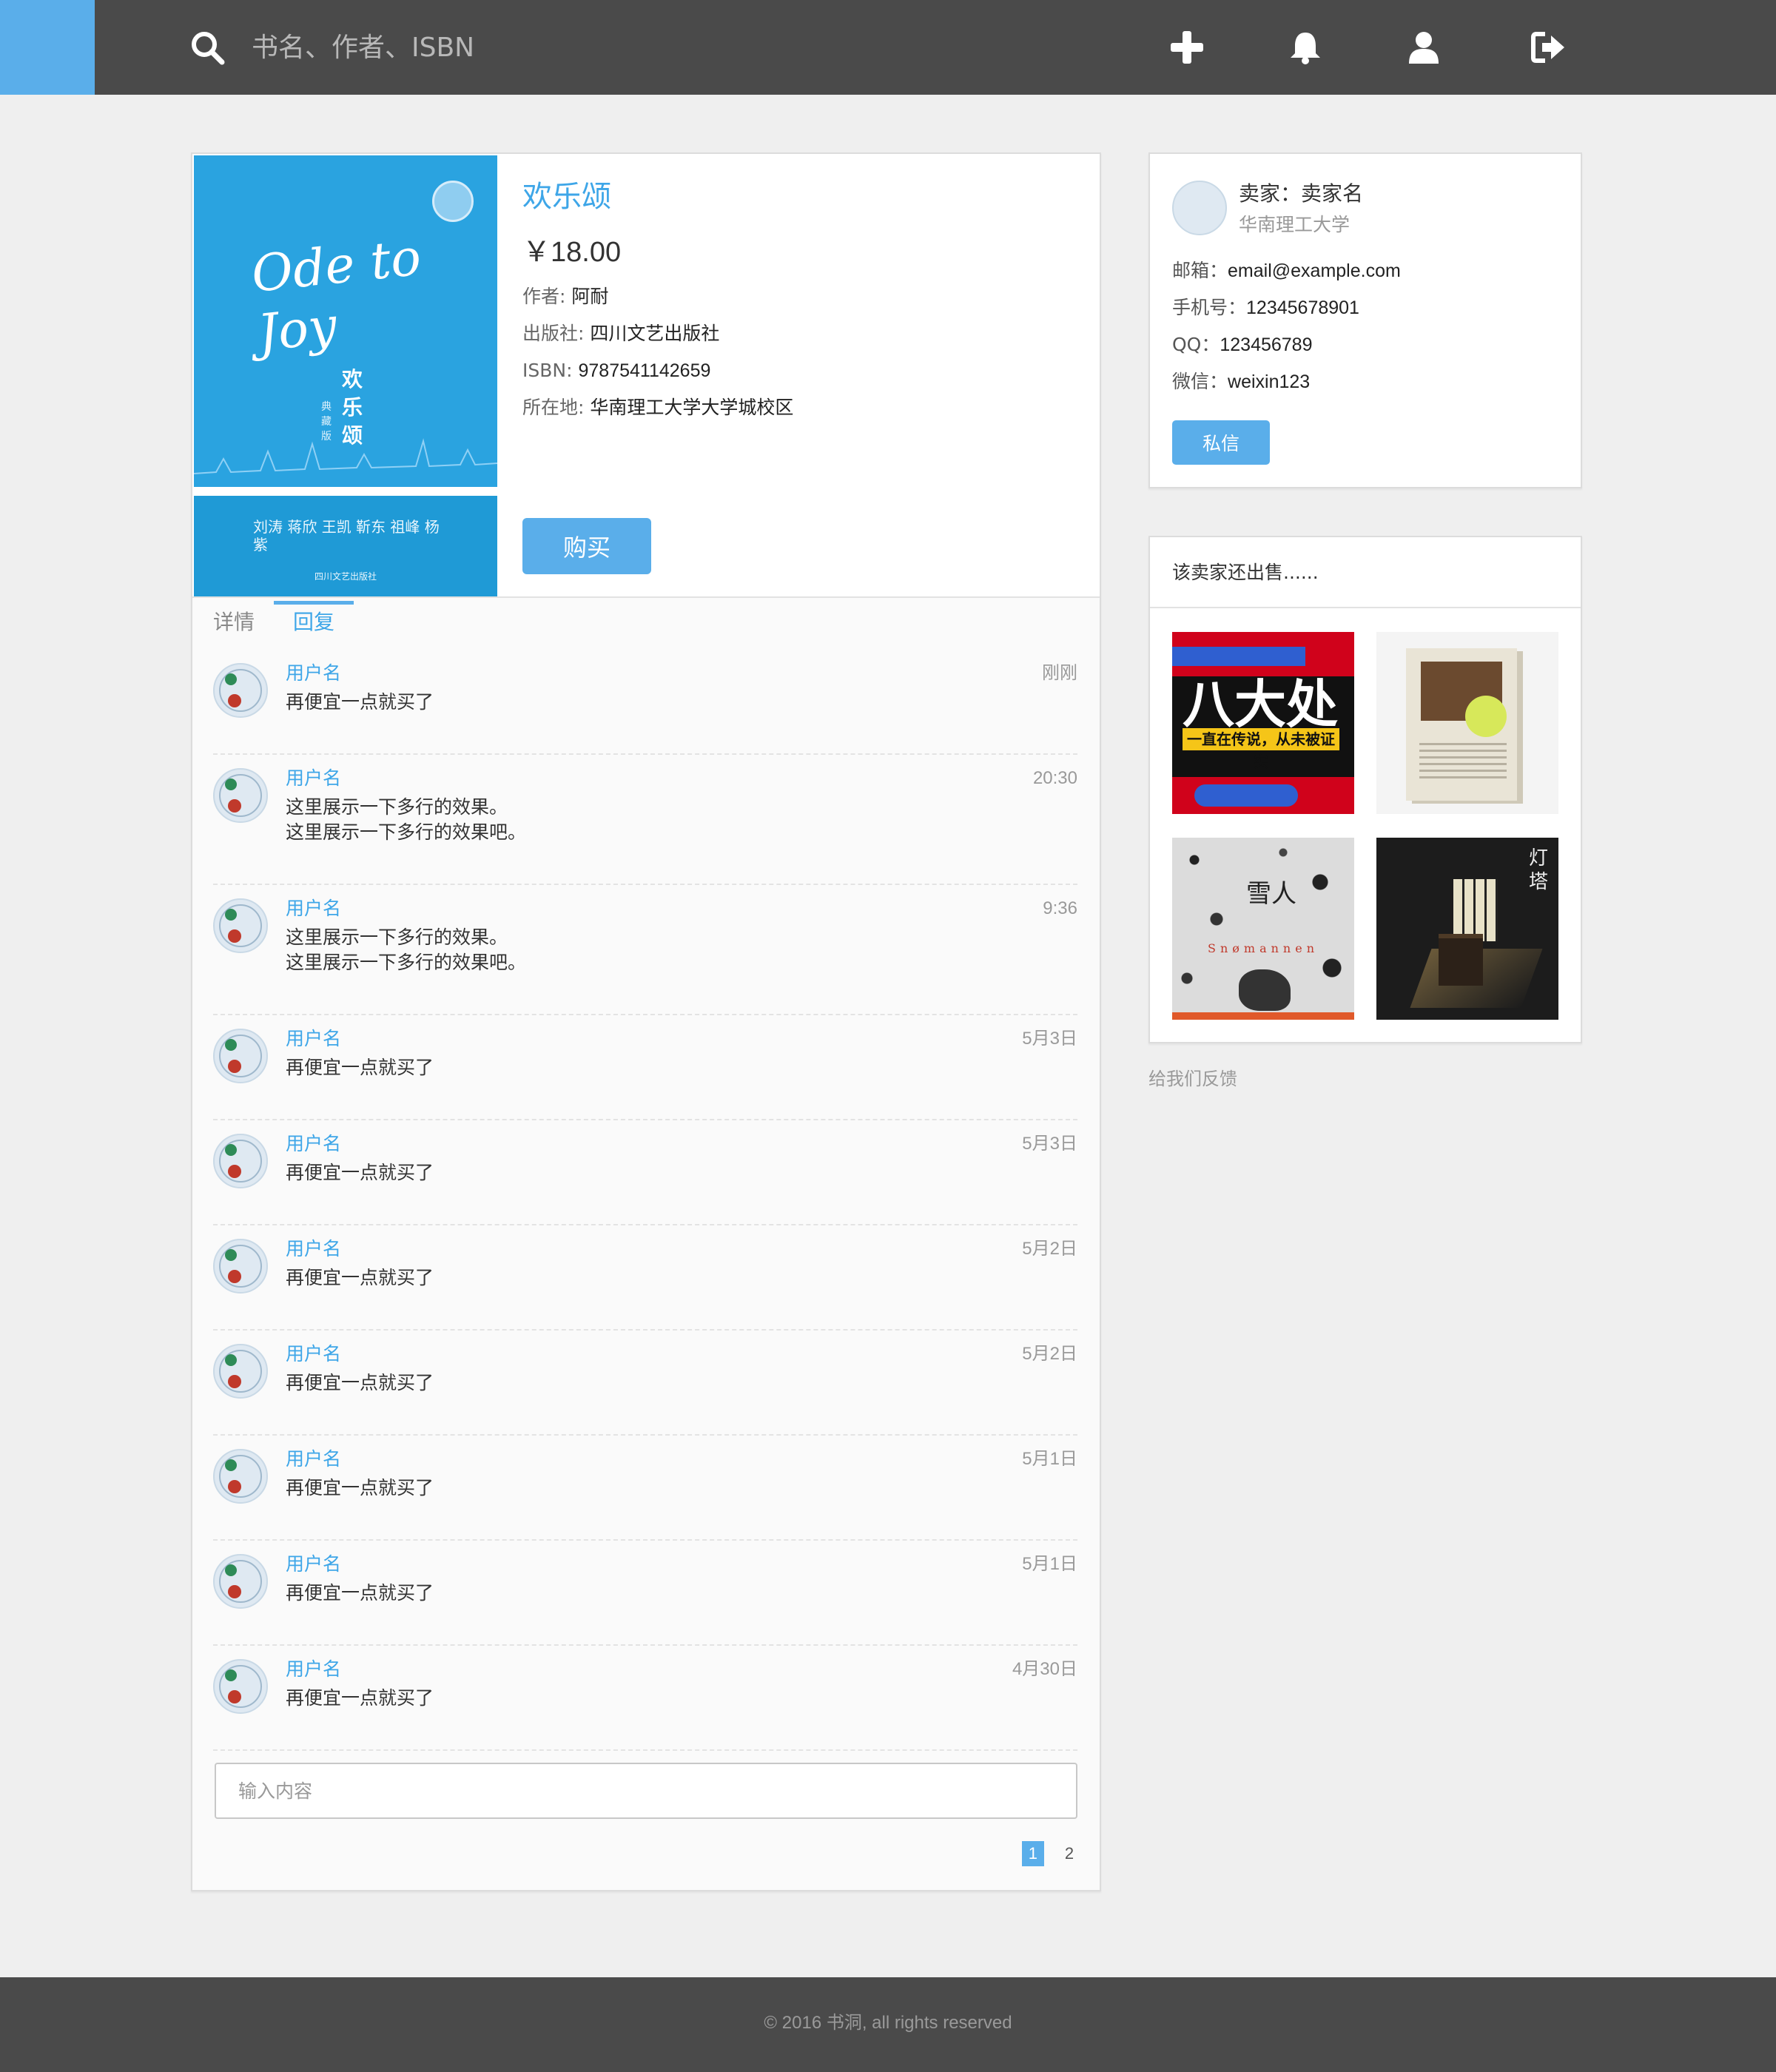 This screenshot has height=2072, width=1776. Describe the element at coordinates (1196, 344) in the screenshot. I see `qq-label: QQ：` at that location.